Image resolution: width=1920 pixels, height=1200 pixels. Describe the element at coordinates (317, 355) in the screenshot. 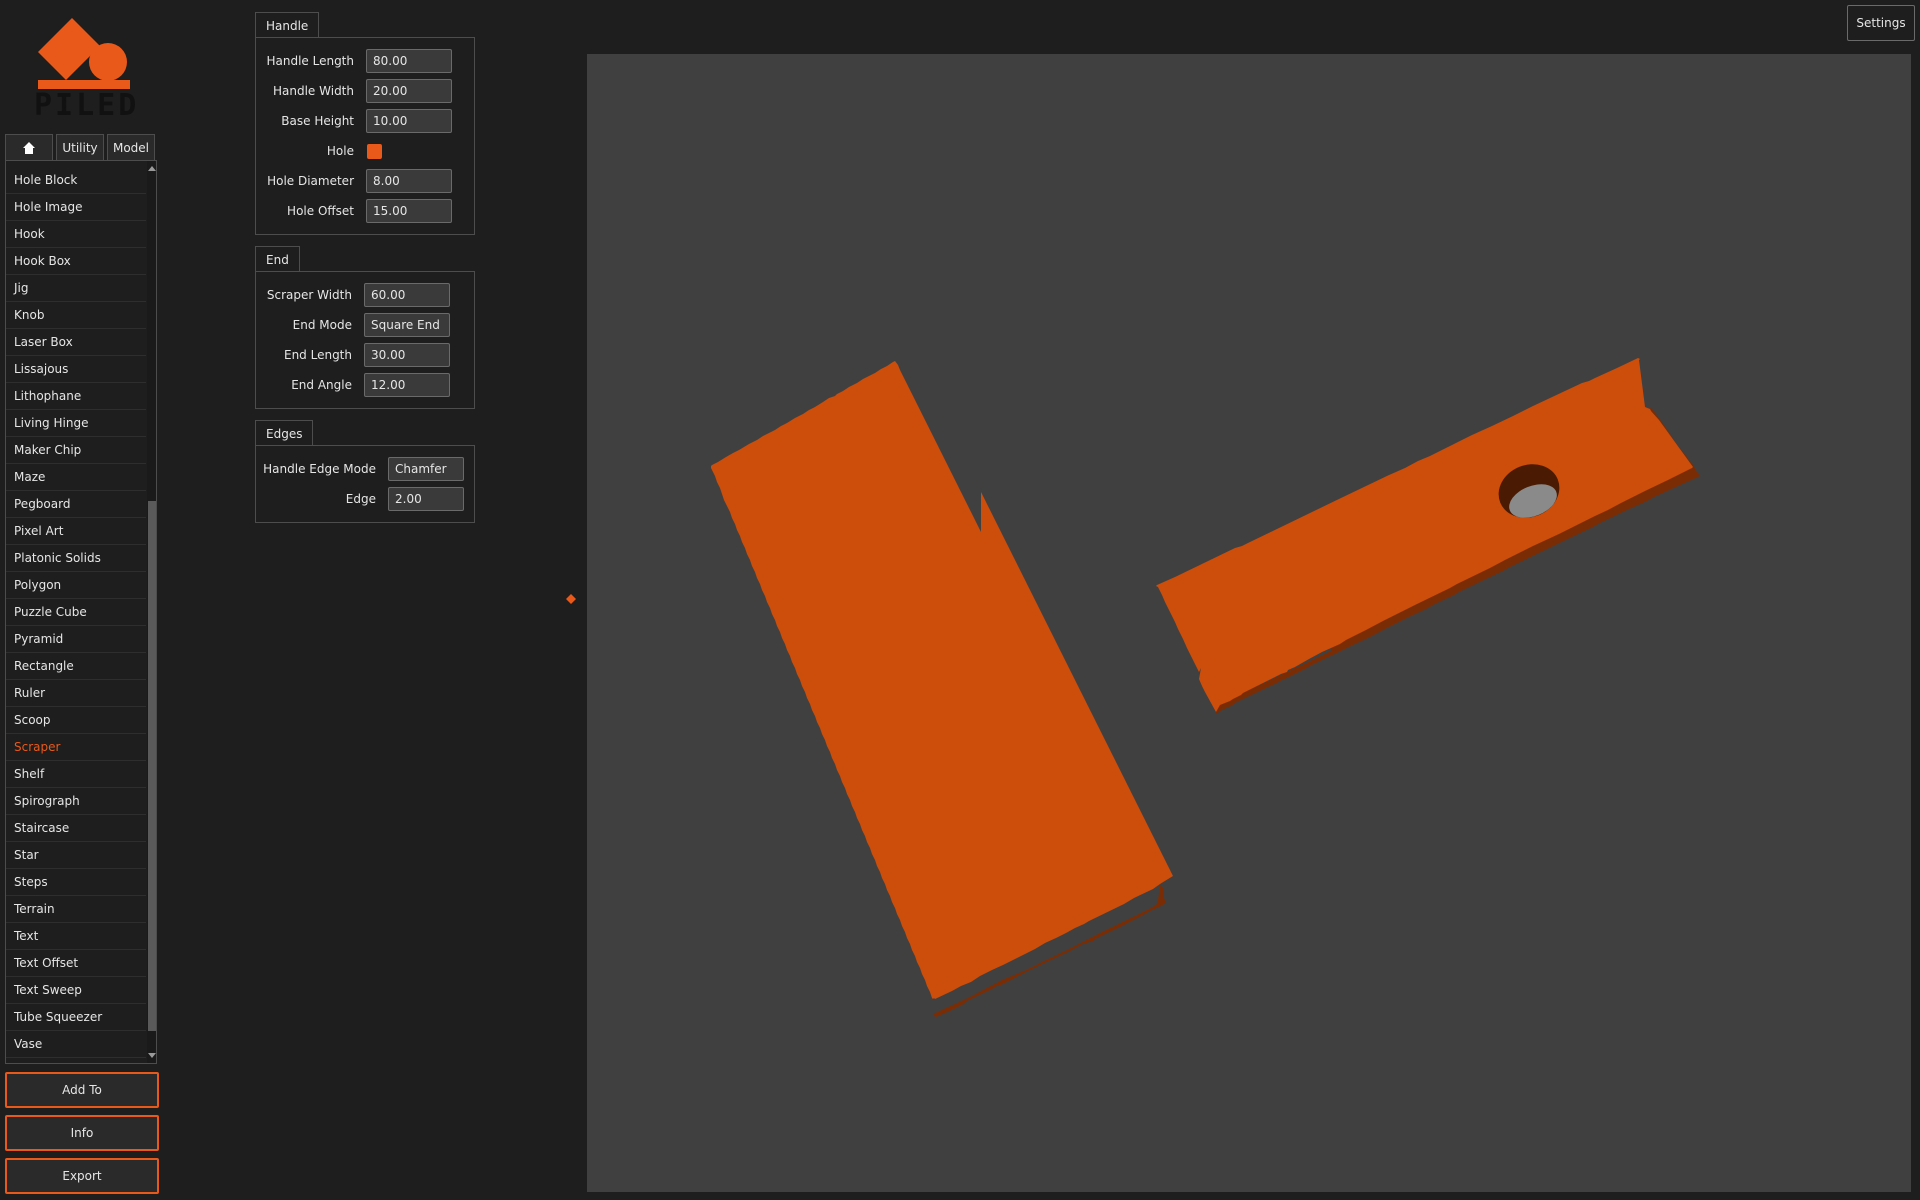

I see `param-label: End Length` at that location.